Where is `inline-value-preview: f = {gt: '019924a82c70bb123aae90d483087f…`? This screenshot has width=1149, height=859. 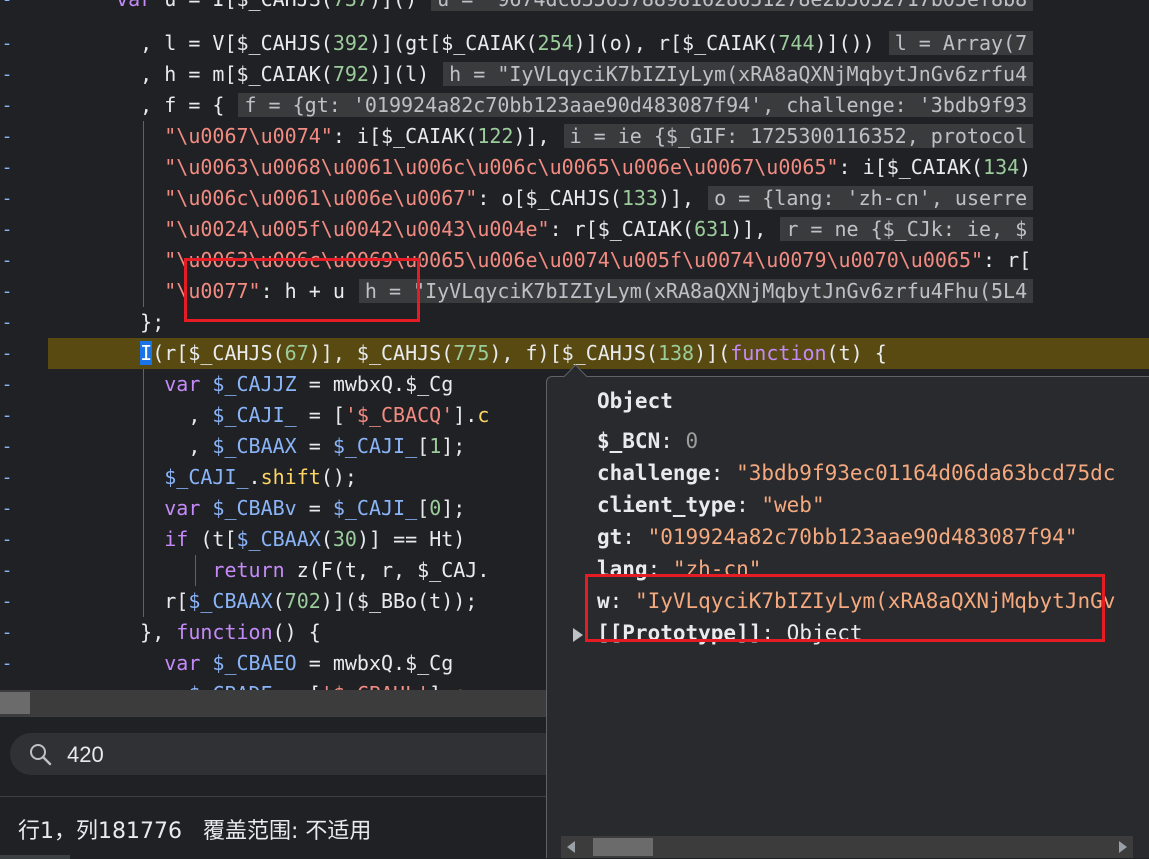
inline-value-preview: f = {gt: '019924a82c70bb123aae90d483087f… is located at coordinates (636, 105).